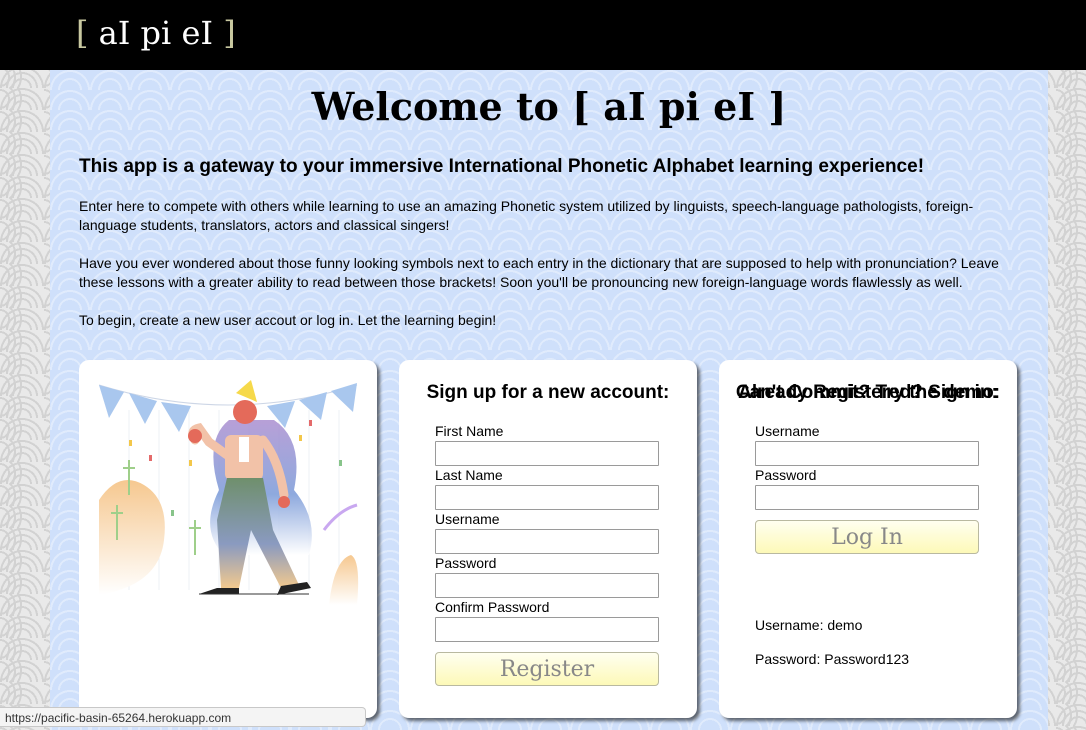  I want to click on logo-text: aI pi eI, so click(156, 33).